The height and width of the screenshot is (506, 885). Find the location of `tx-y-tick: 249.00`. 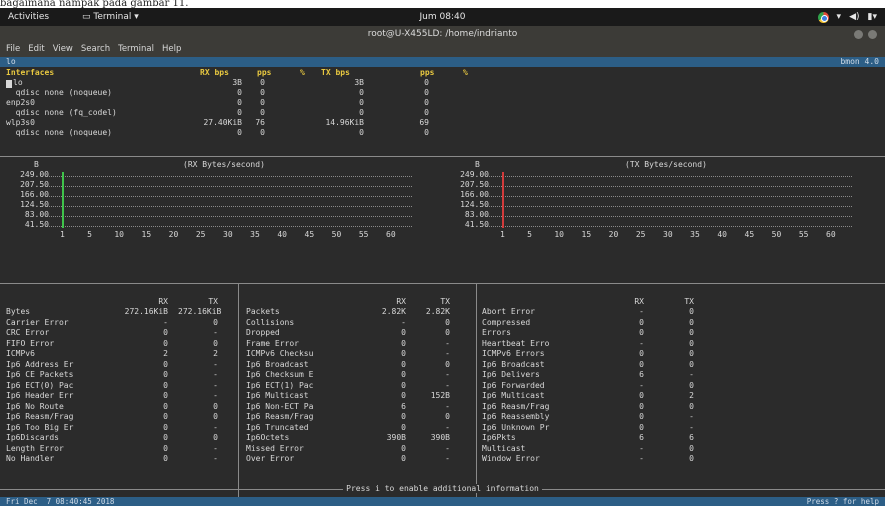

tx-y-tick: 249.00 is located at coordinates (474, 174).